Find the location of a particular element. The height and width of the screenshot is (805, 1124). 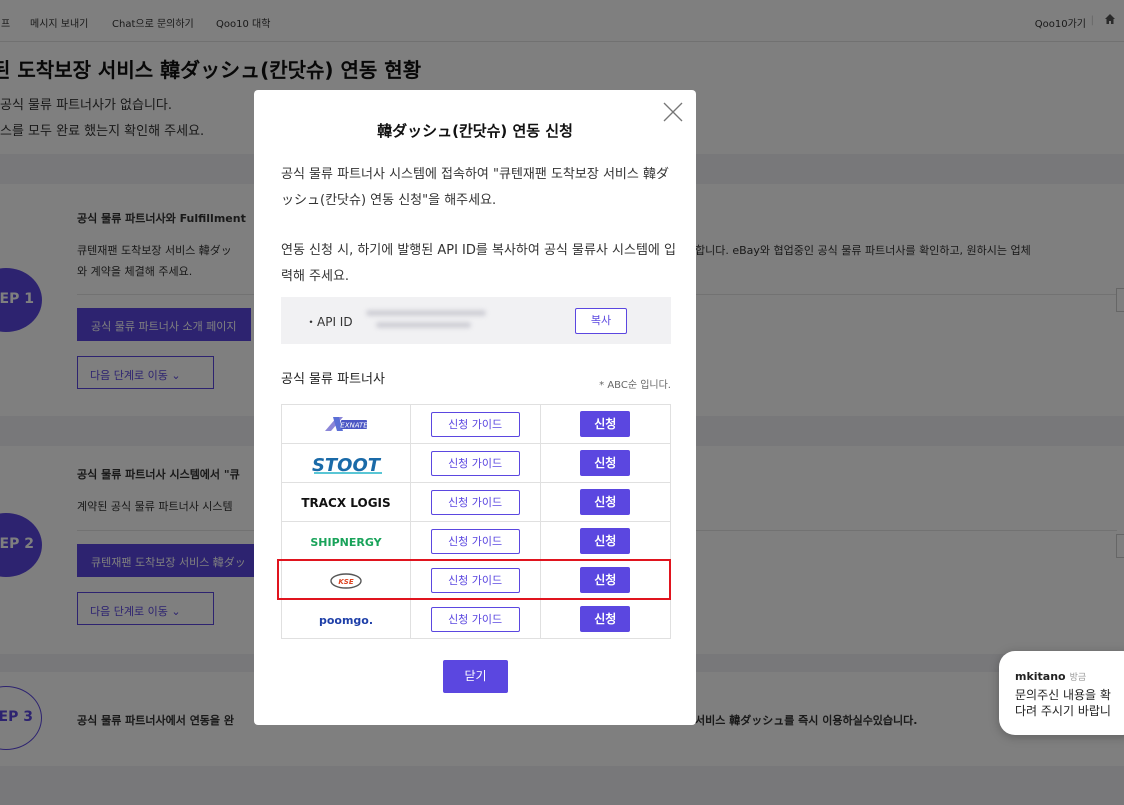

partner-row-exnate: EXNATE 신청 가이드 신청 is located at coordinates (476, 424).